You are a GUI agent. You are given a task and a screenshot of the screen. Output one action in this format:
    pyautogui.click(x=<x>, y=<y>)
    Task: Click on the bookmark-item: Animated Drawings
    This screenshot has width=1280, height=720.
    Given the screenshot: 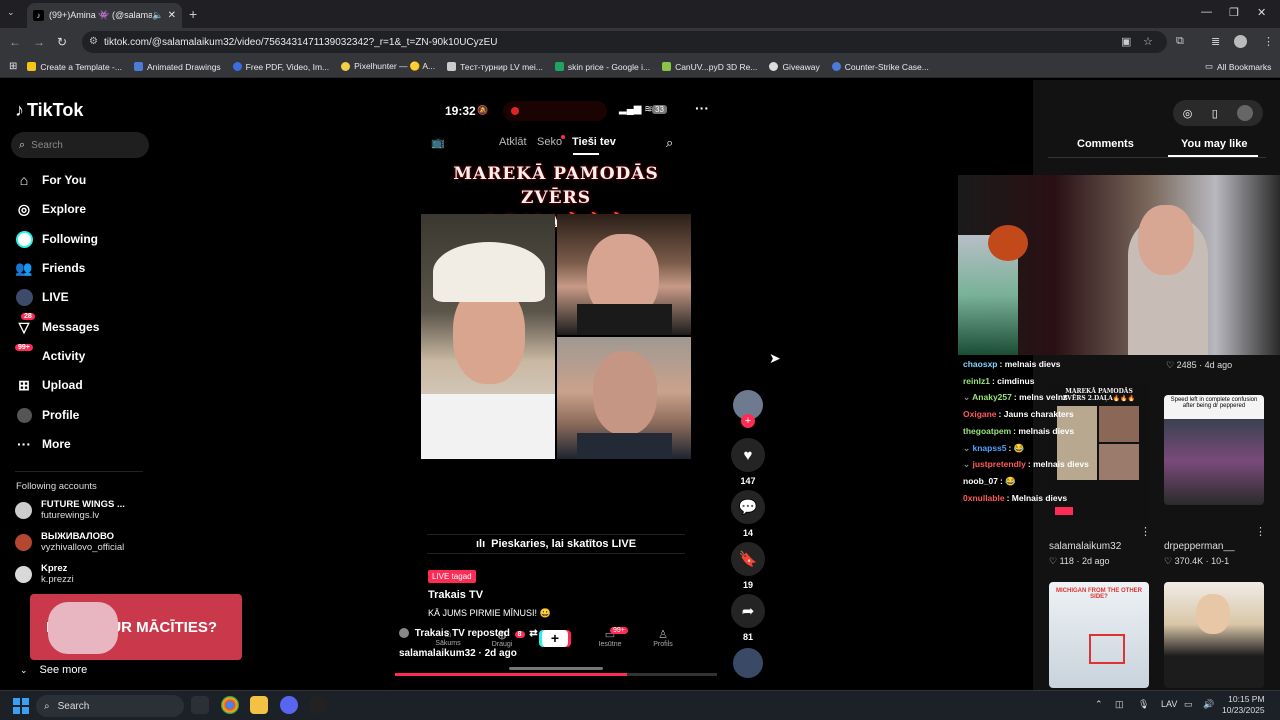 What is the action you would take?
    pyautogui.click(x=177, y=67)
    